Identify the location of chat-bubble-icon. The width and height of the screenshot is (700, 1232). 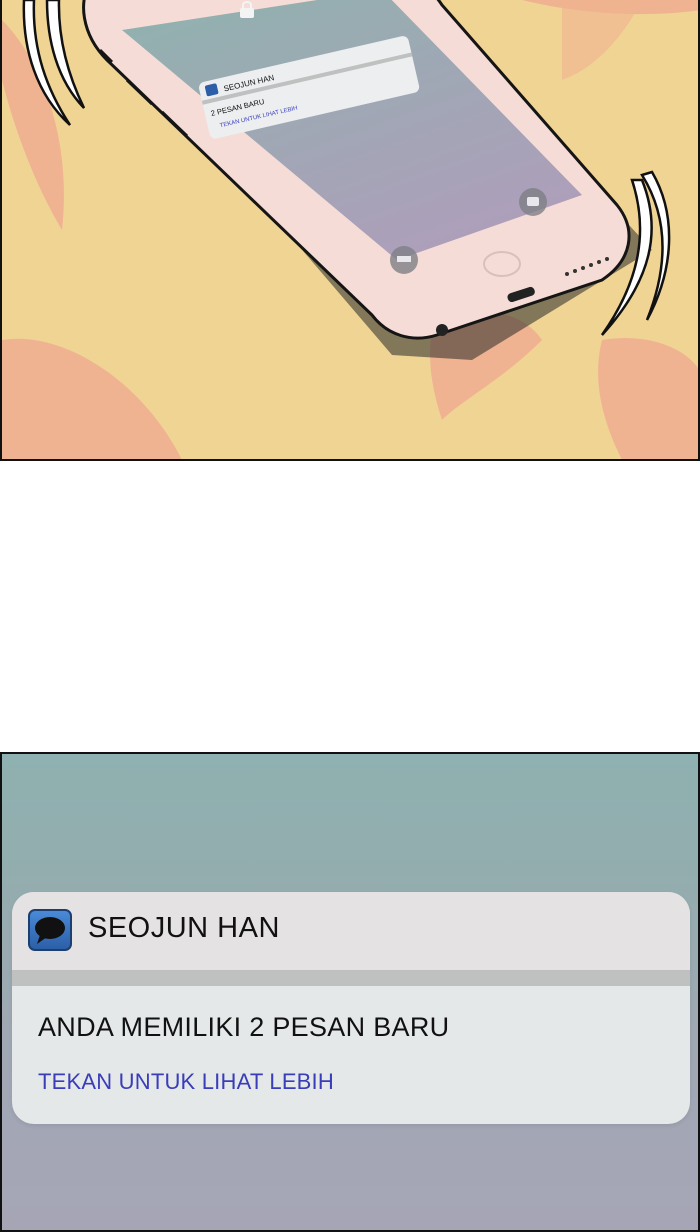
(50, 930).